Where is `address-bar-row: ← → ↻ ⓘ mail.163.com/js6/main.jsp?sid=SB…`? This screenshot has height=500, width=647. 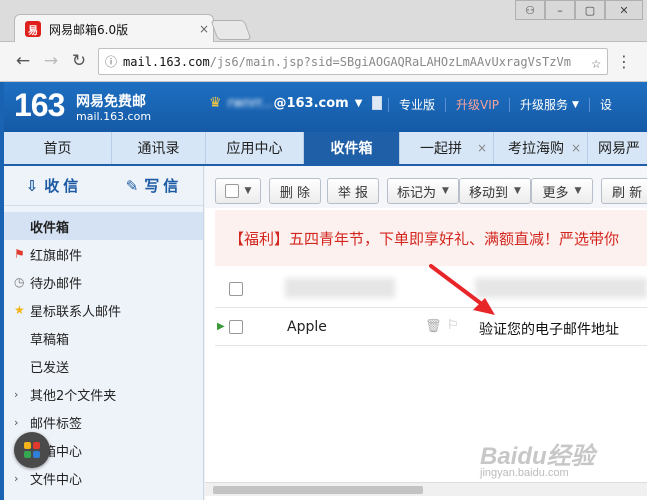 address-bar-row: ← → ↻ ⓘ mail.163.com/js6/main.jsp?sid=SB… is located at coordinates (323, 62).